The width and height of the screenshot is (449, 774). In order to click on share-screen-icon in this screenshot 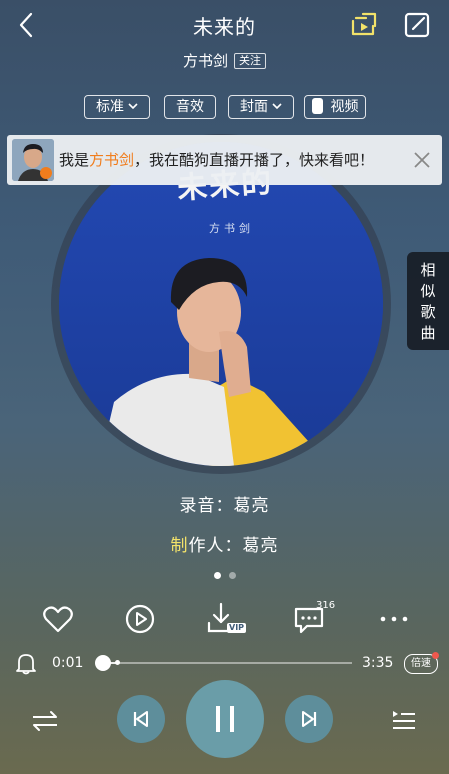, I will do `click(364, 24)`.